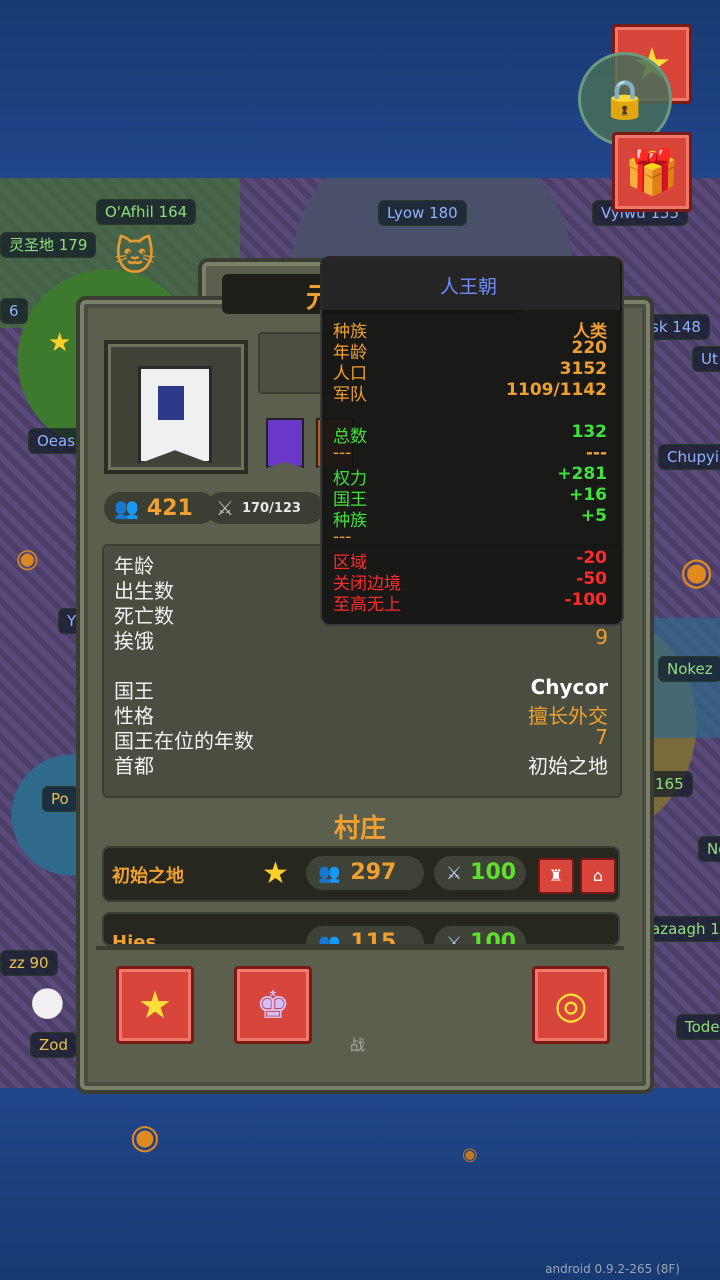  What do you see at coordinates (361, 714) in the screenshot?
I see `info-row-trait: 性格 擅长外交` at bounding box center [361, 714].